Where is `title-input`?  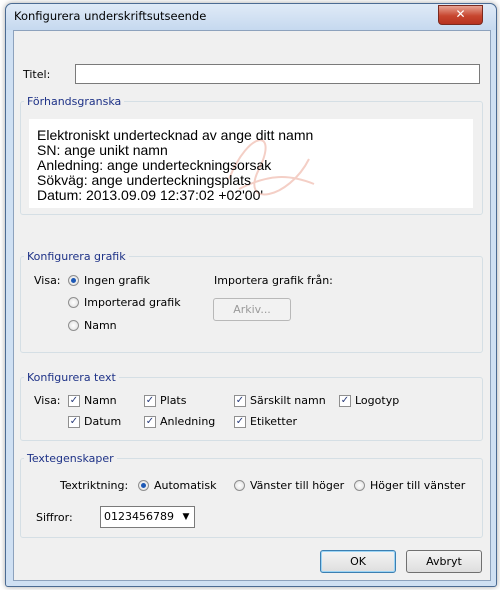 title-input is located at coordinates (277, 74).